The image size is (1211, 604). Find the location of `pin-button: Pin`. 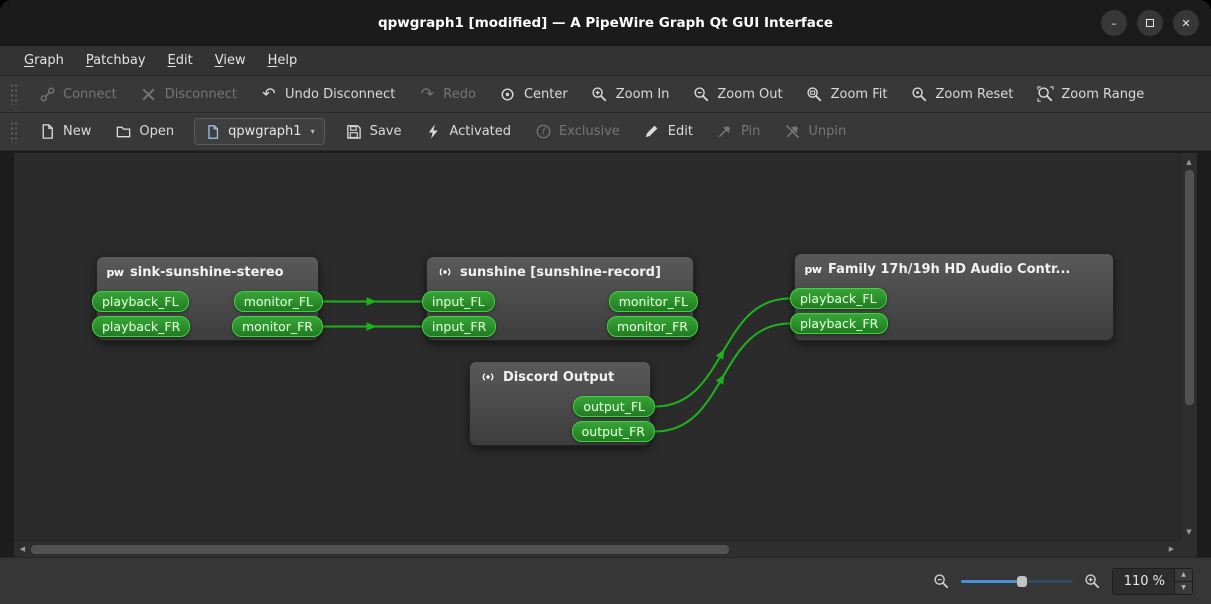

pin-button: Pin is located at coordinates (738, 132).